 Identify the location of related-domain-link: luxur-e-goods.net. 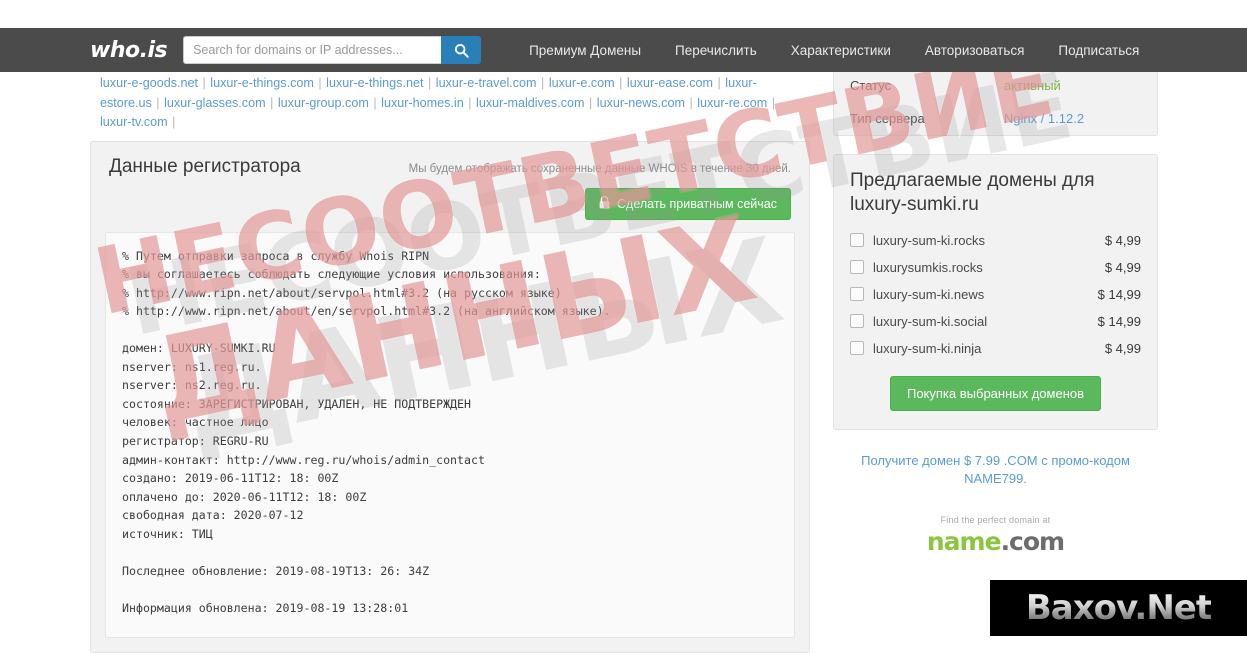
(149, 83).